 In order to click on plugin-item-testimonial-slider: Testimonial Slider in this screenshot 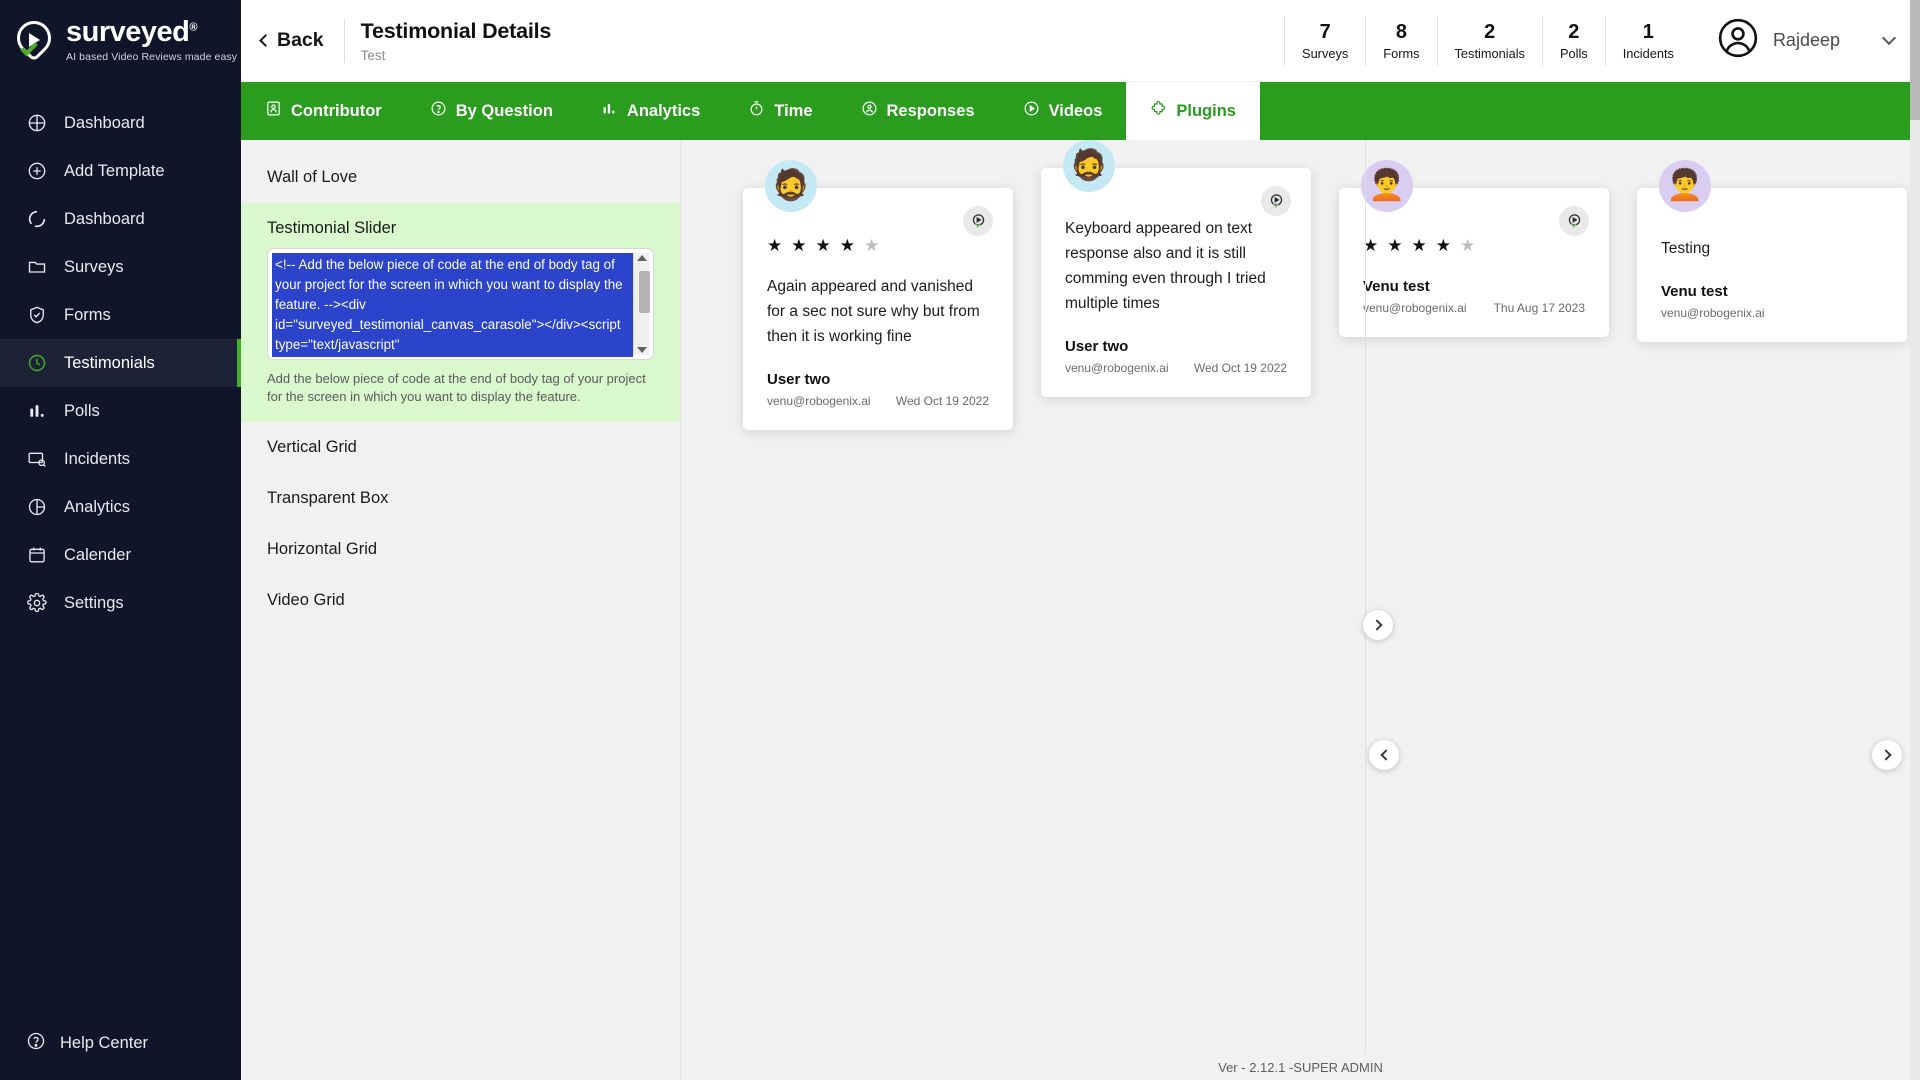, I will do `click(460, 225)`.